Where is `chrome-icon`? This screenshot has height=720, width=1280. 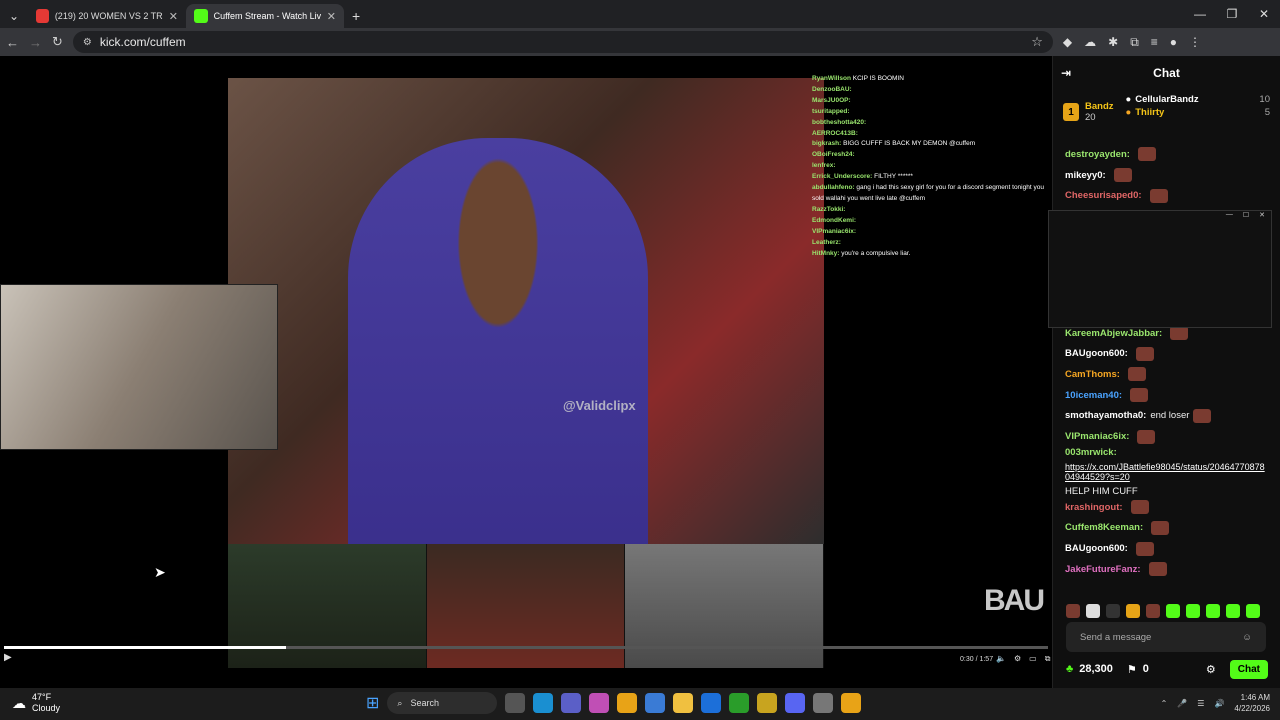 chrome-icon is located at coordinates (627, 703).